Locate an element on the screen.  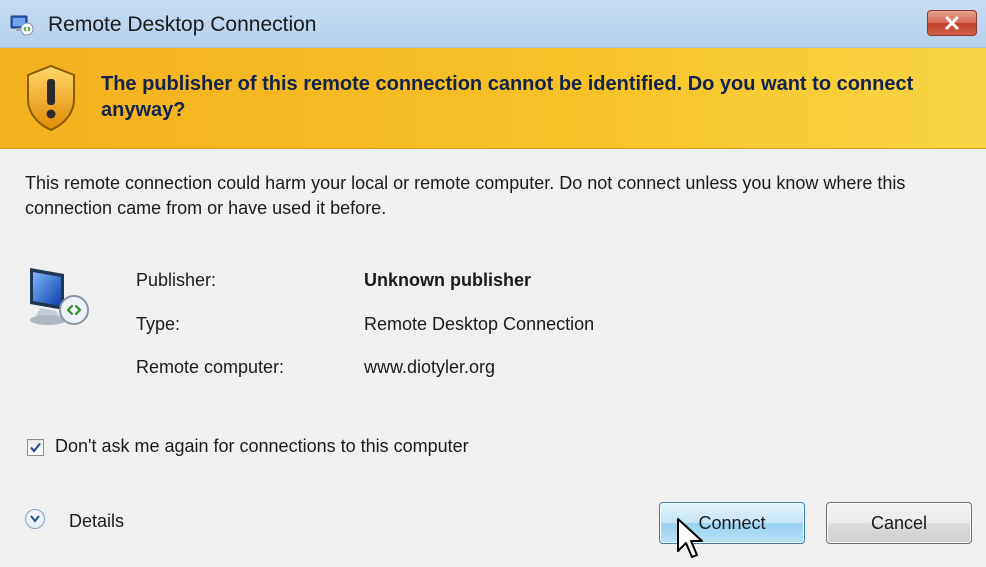
details-label: Details is located at coordinates (96, 521).